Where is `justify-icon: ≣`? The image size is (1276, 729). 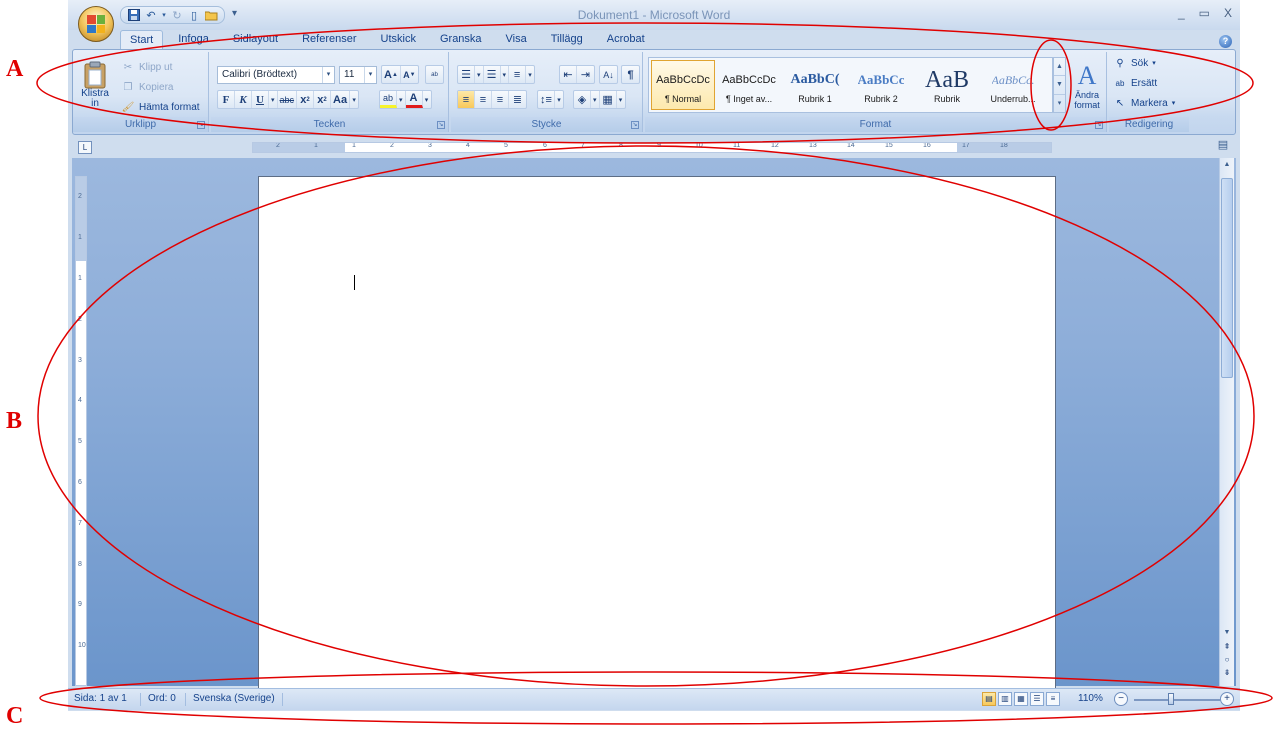
justify-icon: ≣ is located at coordinates (517, 99).